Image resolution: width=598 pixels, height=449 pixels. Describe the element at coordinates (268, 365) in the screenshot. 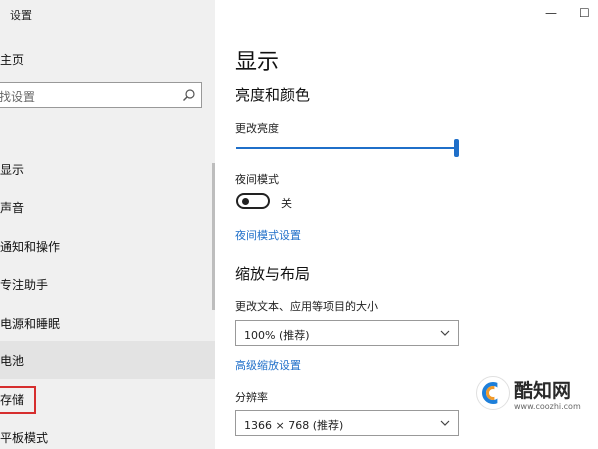

I see `advanced-scaling-link: 高级缩放设置` at that location.